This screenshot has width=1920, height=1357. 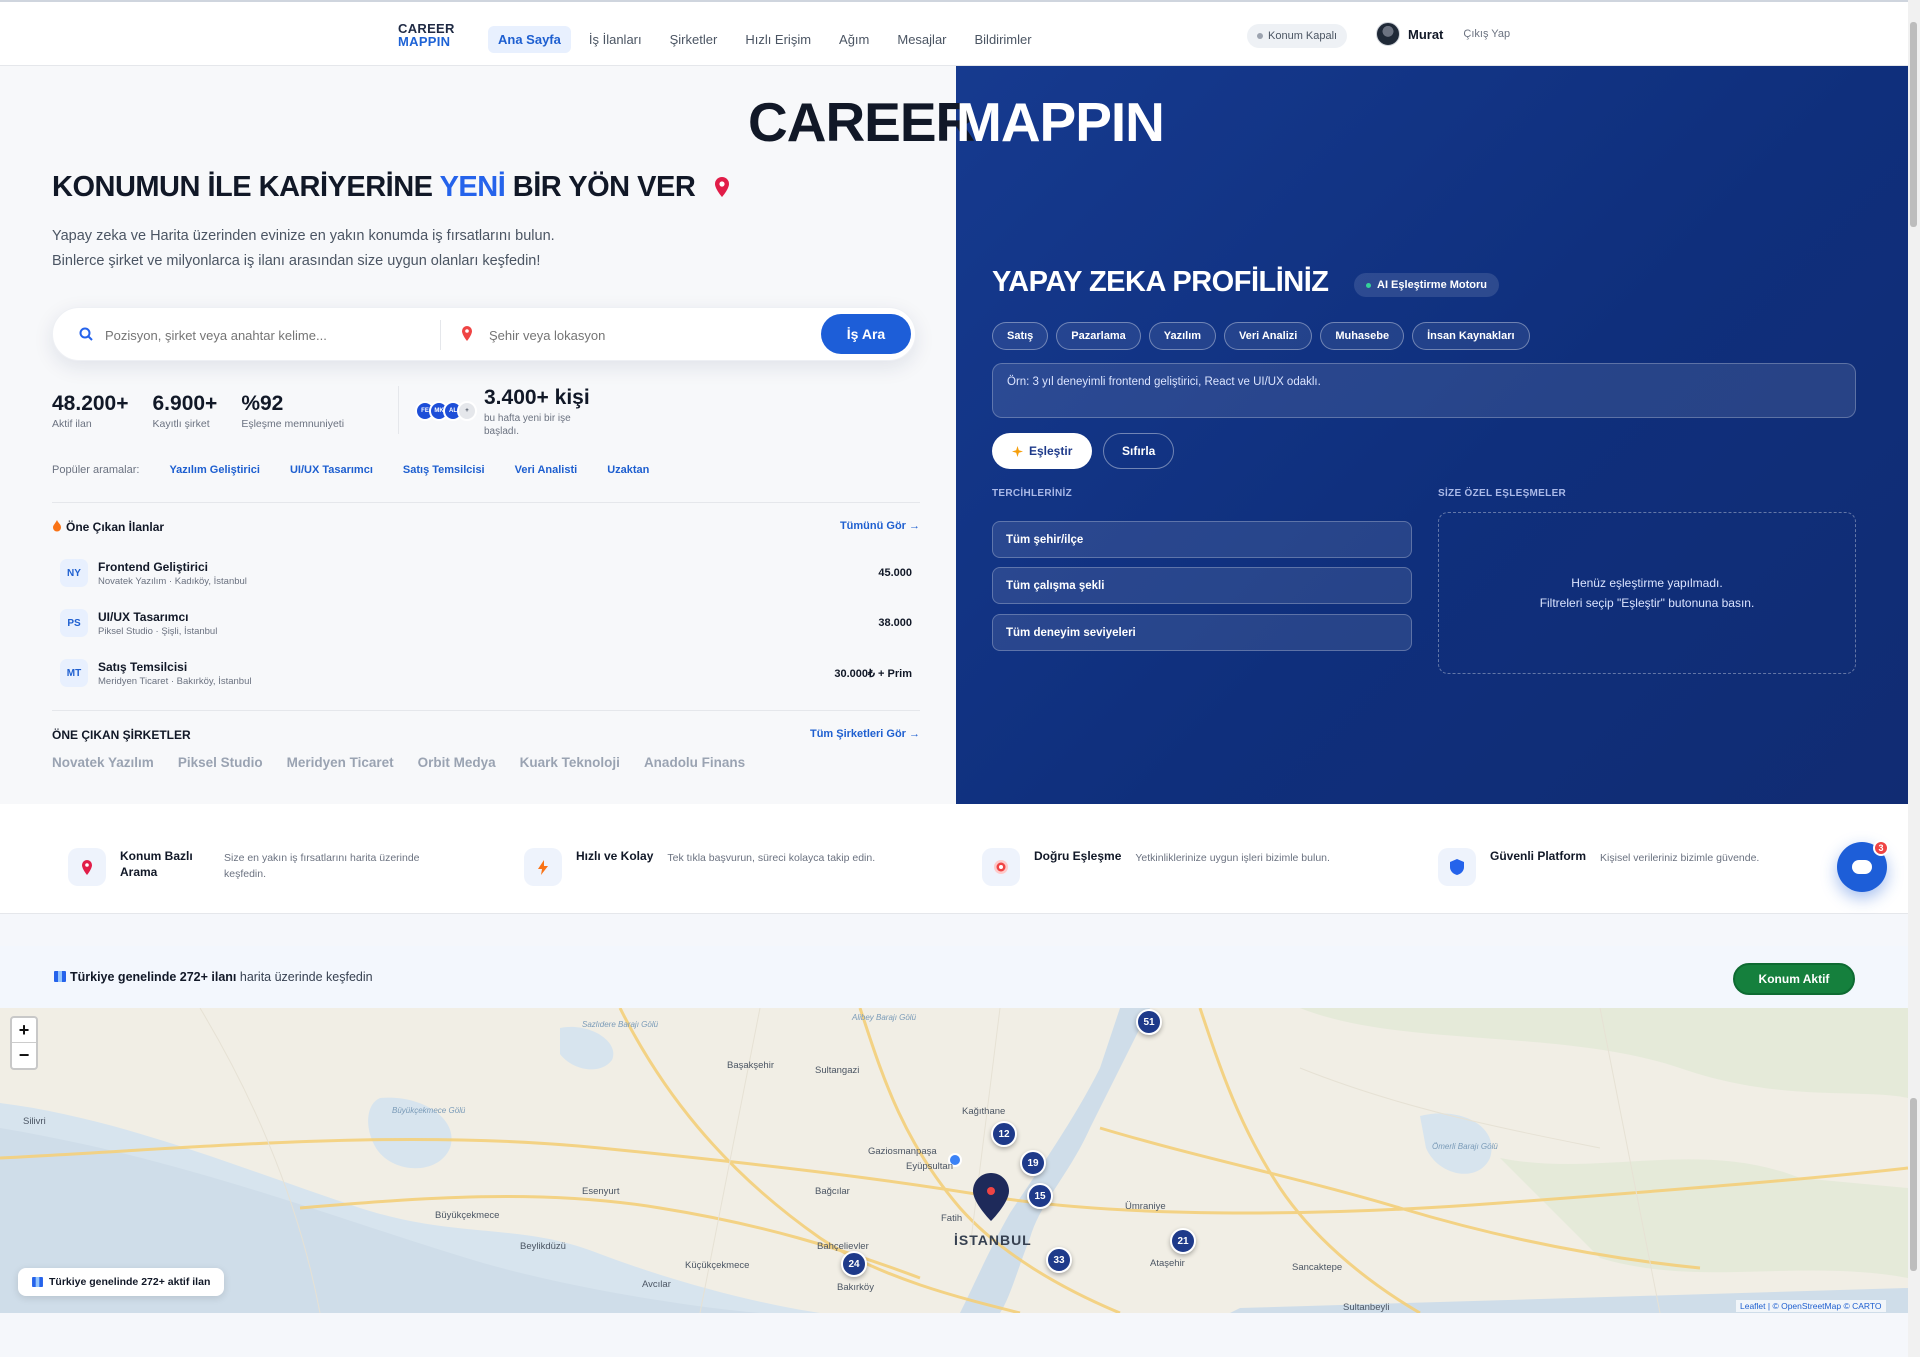 What do you see at coordinates (1020, 336) in the screenshot?
I see `category-chip: Satış` at bounding box center [1020, 336].